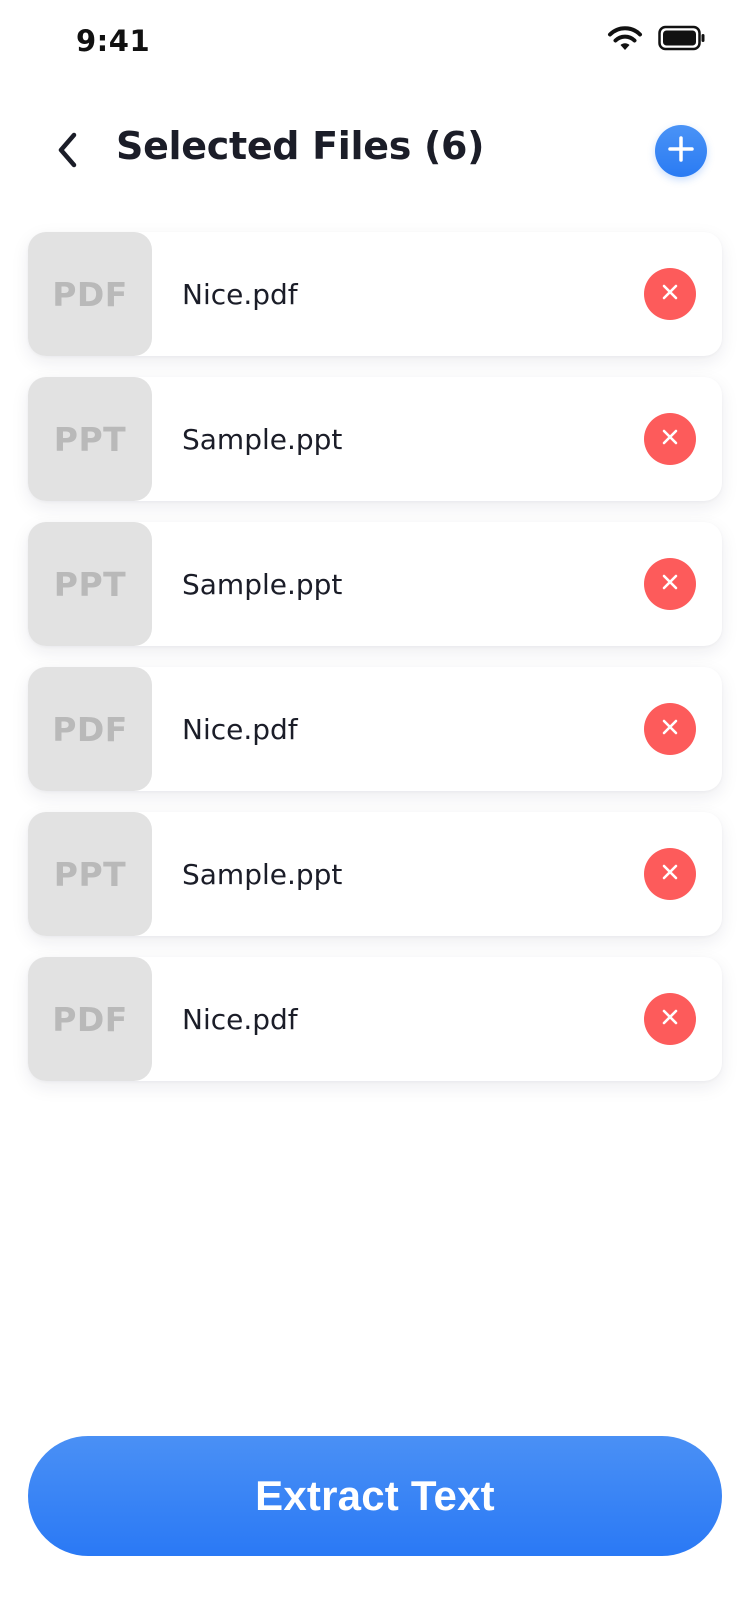 Image resolution: width=750 pixels, height=1624 pixels. Describe the element at coordinates (656, 40) in the screenshot. I see `status-icons` at that location.